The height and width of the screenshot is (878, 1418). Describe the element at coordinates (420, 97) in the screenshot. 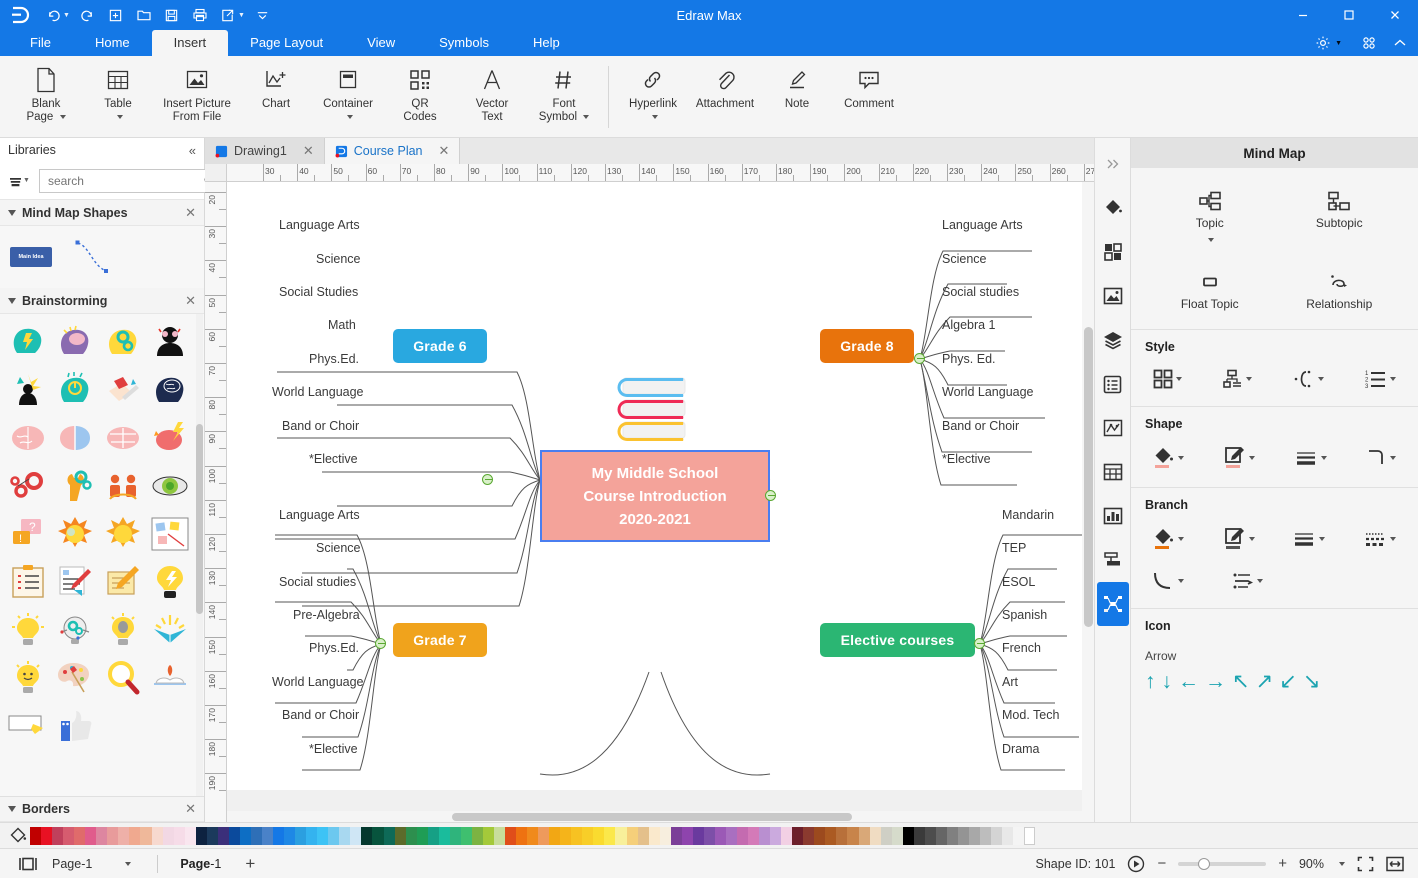

I see `qr-codes-button: QR Codes` at that location.